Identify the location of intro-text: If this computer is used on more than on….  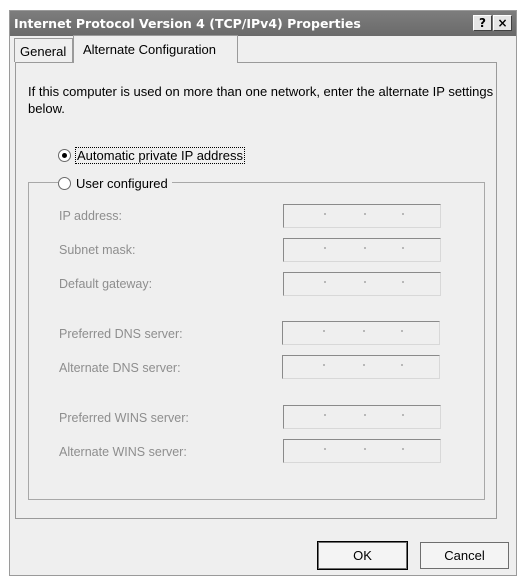
(261, 100).